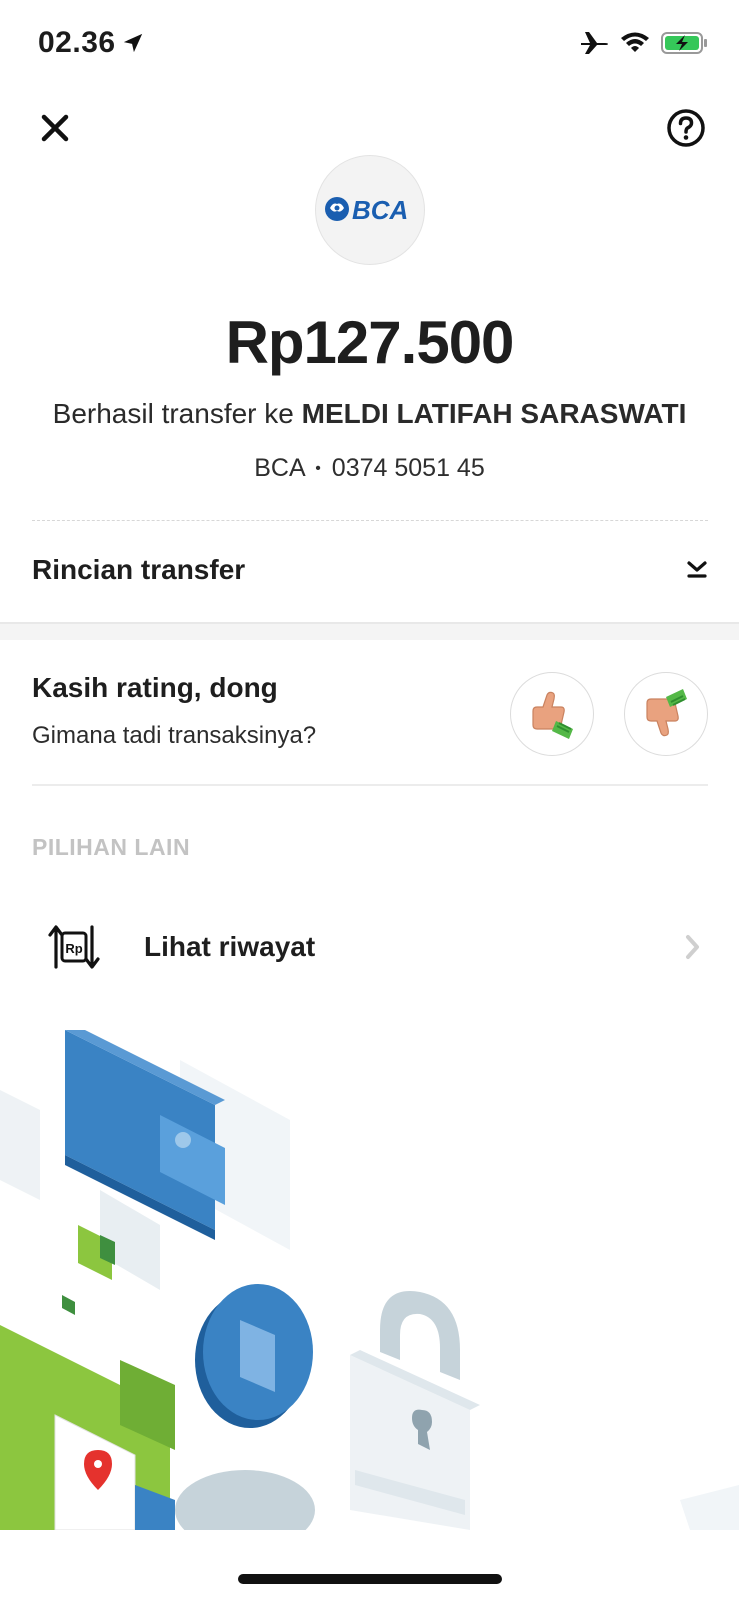 This screenshot has height=1600, width=739. I want to click on help-button, so click(686, 128).